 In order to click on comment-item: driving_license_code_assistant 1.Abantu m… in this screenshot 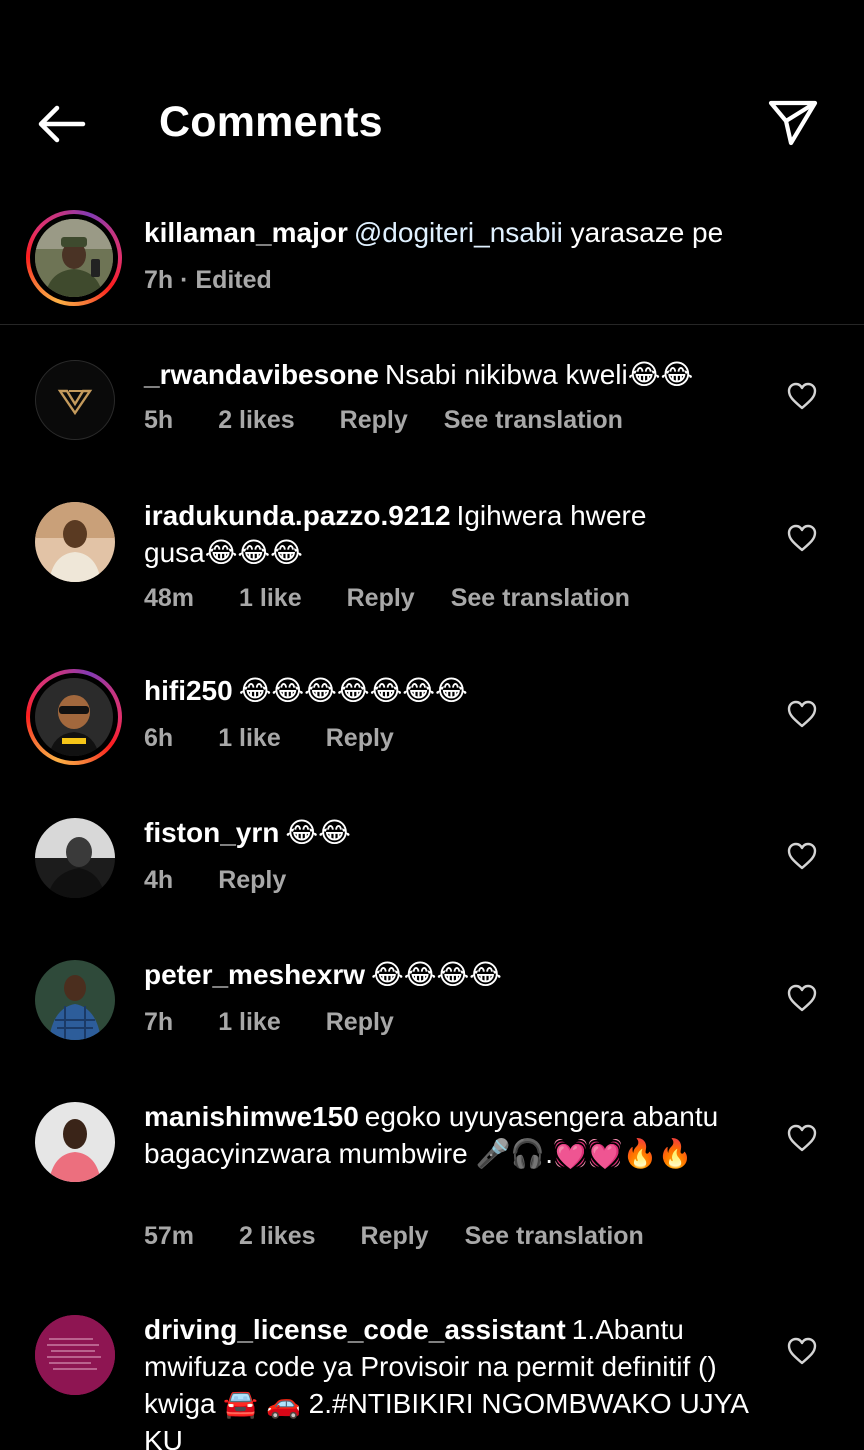, I will do `click(432, 1372)`.